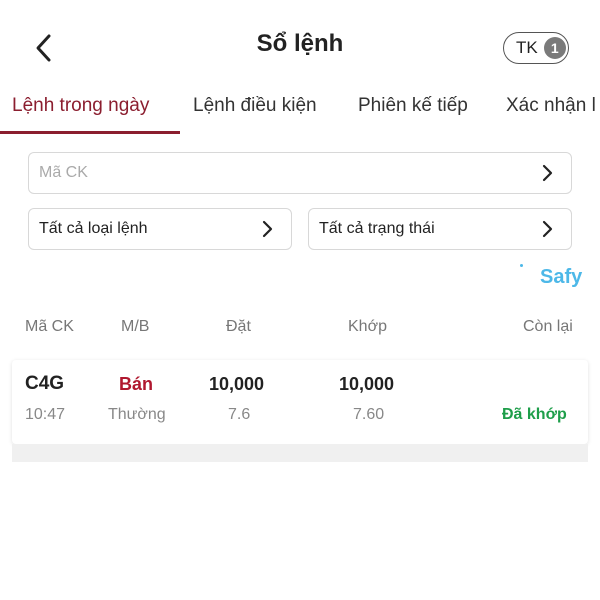  Describe the element at coordinates (63, 172) in the screenshot. I see `symbol-search-placeholder: Mã CK` at that location.